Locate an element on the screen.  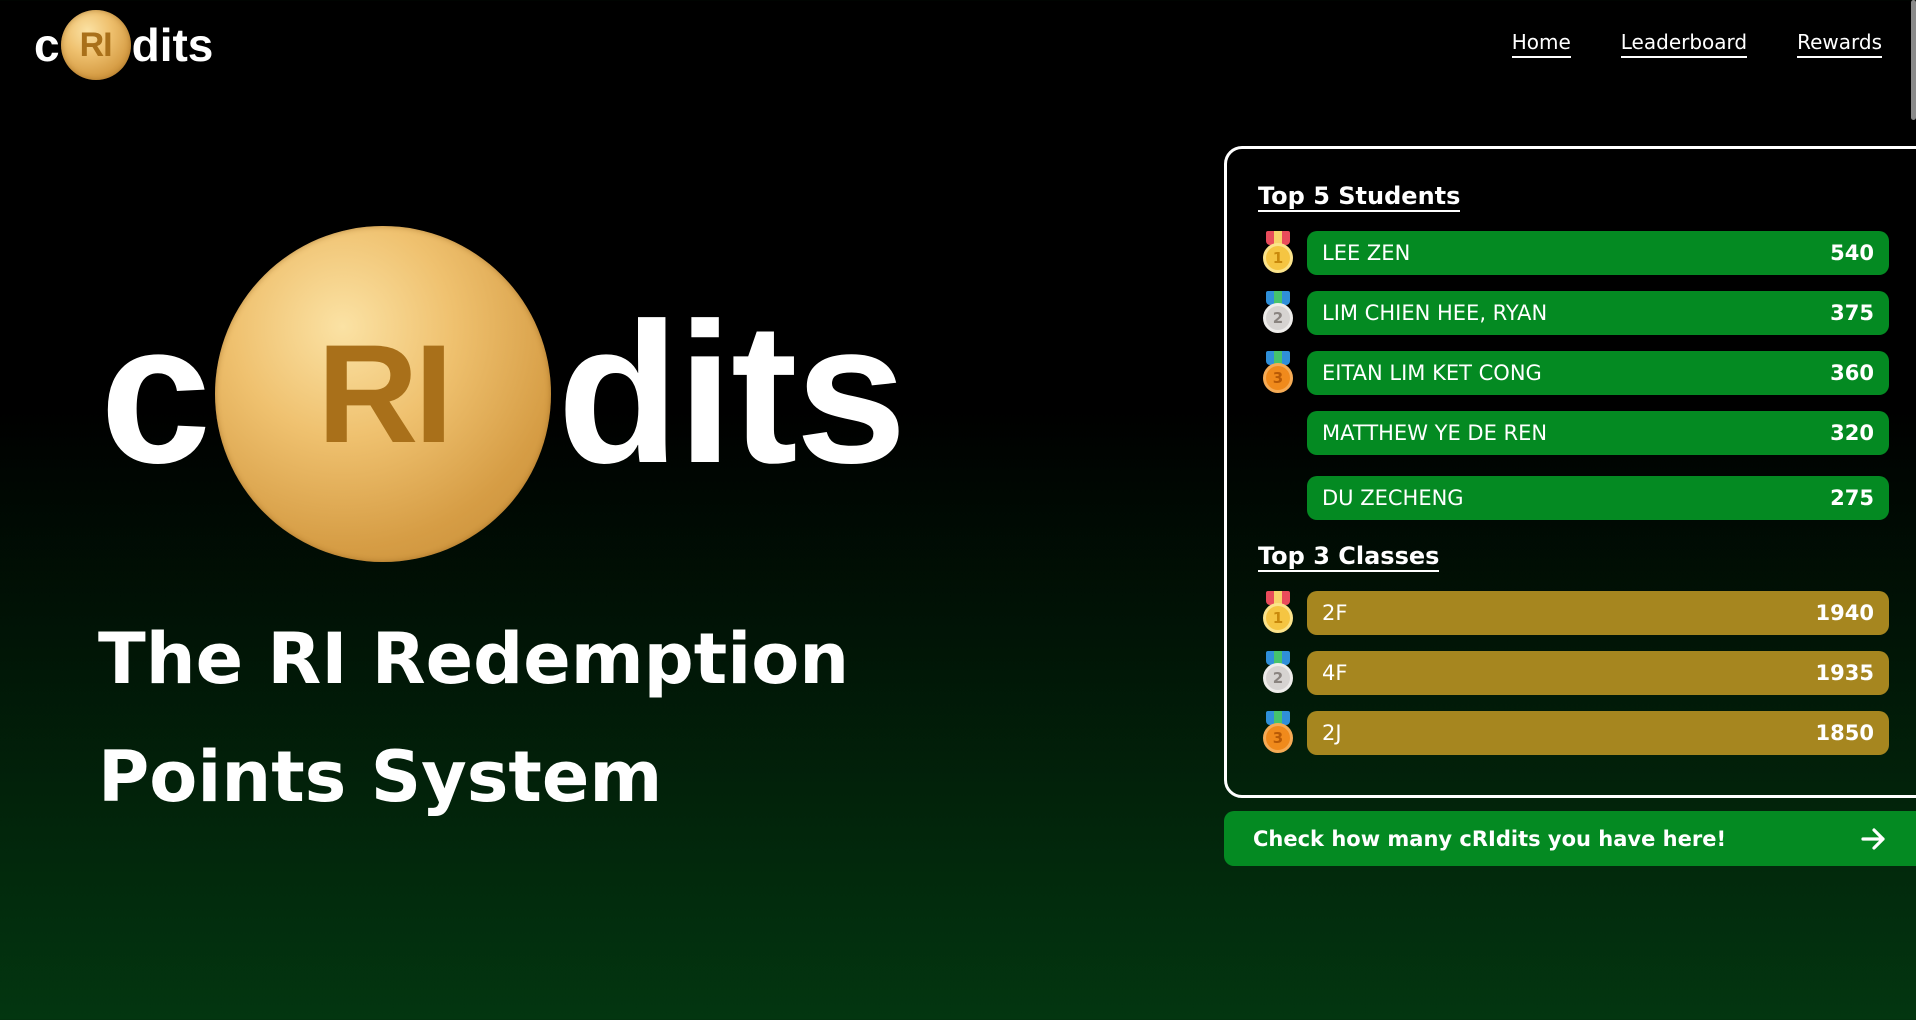
hero-title-line2: Points System is located at coordinates (380, 777).